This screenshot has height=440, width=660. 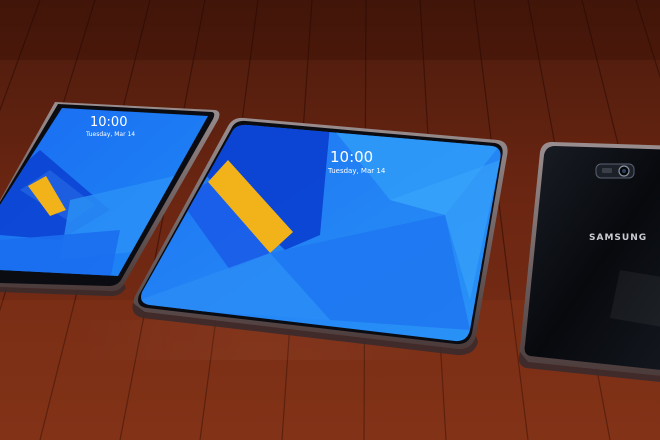 I want to click on right-phone: SAMSUNG, so click(x=589, y=262).